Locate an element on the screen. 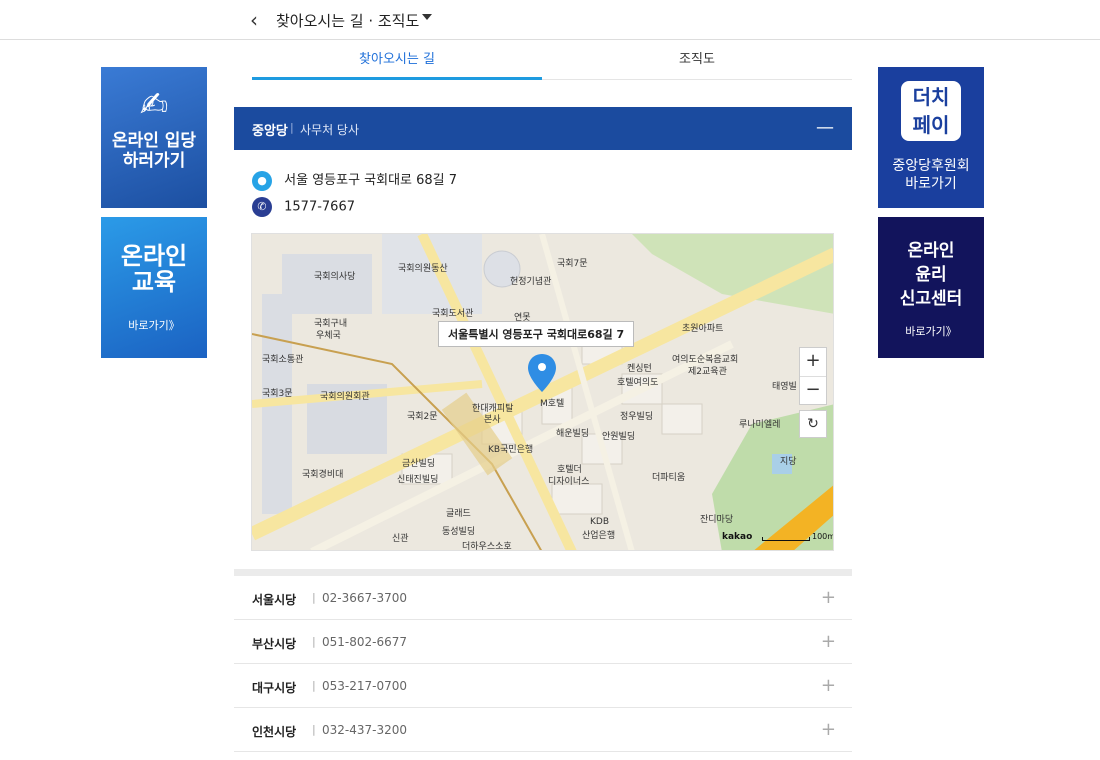  branch-phone: 053-217-0700 is located at coordinates (365, 686).